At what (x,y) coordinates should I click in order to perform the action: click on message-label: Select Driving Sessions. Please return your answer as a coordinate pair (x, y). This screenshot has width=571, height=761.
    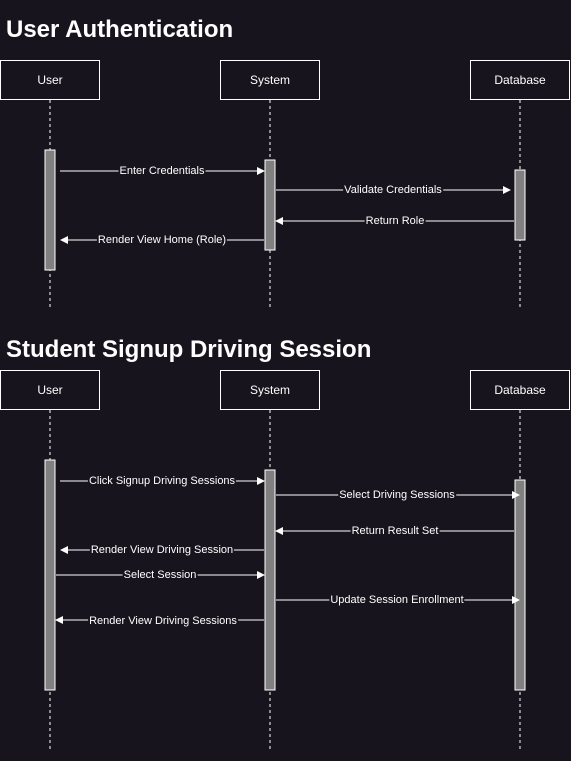
    Looking at the image, I should click on (397, 495).